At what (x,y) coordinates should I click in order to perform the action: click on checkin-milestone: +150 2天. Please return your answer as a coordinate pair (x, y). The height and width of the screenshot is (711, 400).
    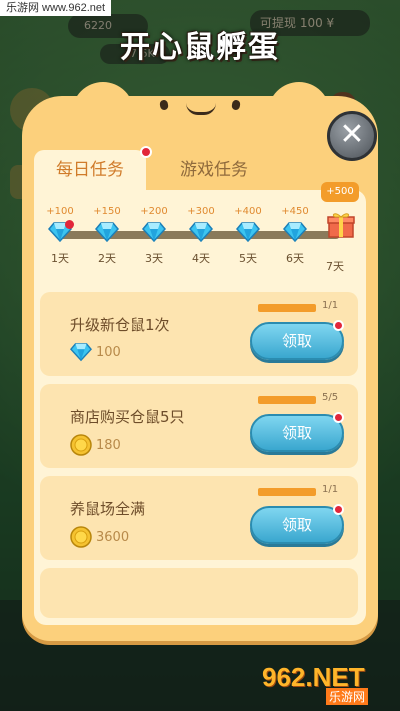
    Looking at the image, I should click on (107, 236).